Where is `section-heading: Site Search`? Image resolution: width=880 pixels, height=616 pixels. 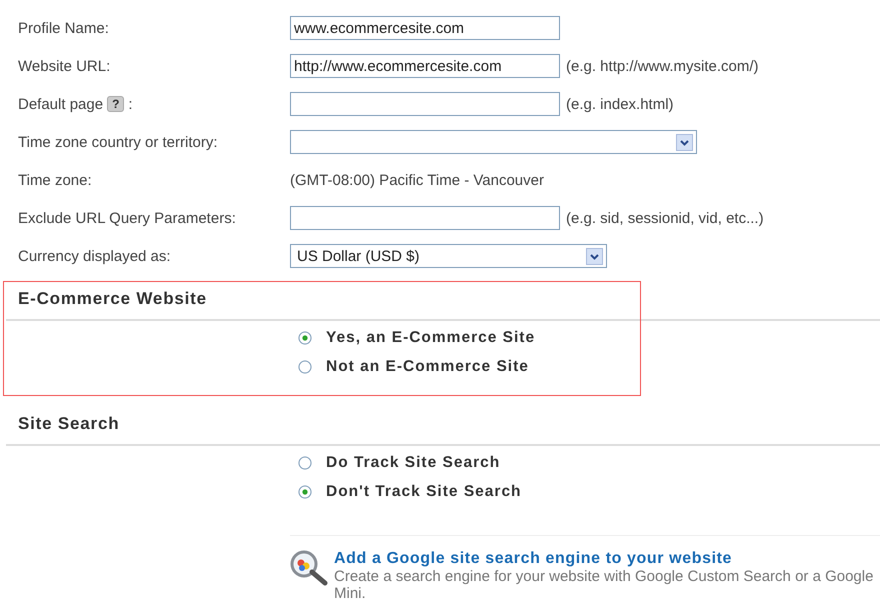
section-heading: Site Search is located at coordinates (68, 424).